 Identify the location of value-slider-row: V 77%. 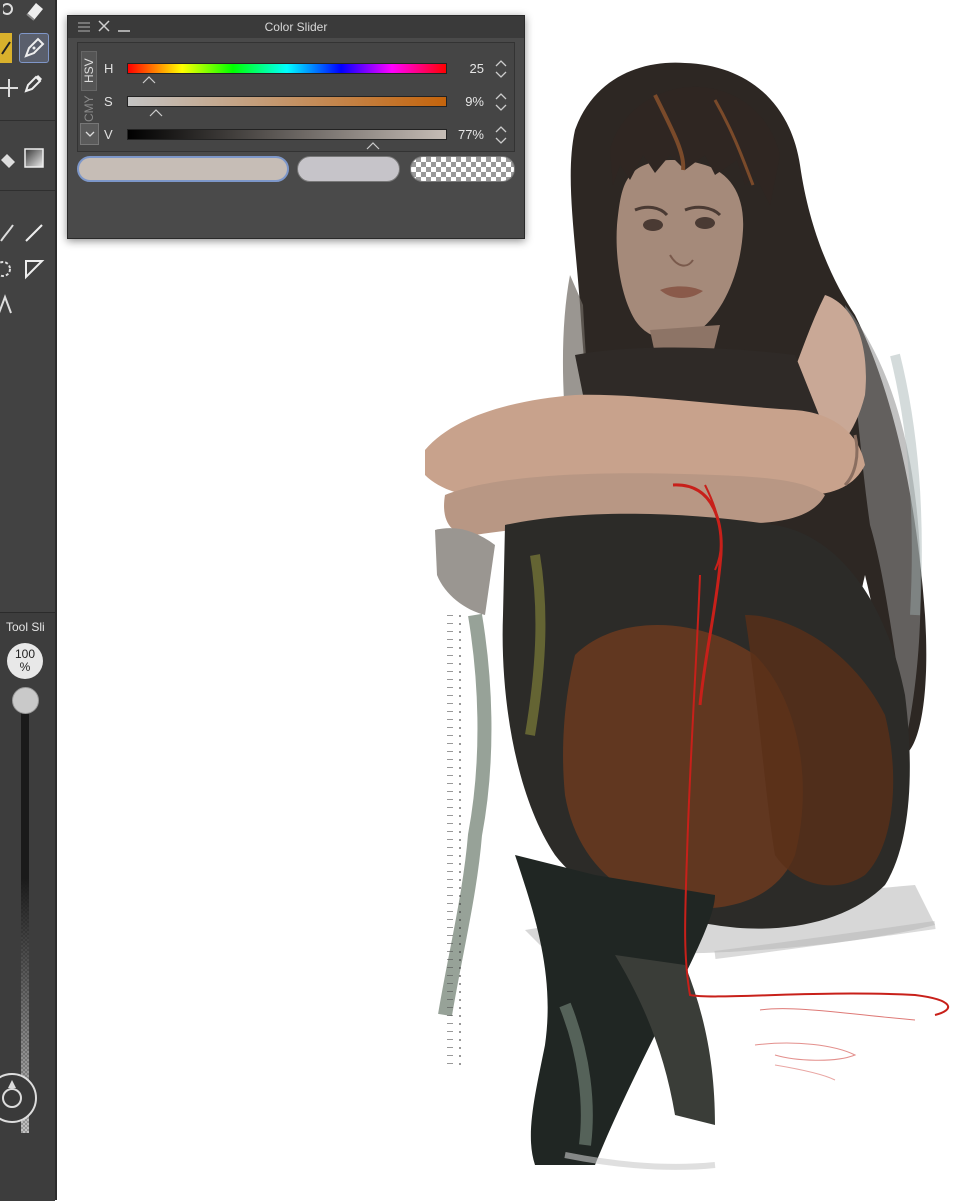
(307, 138).